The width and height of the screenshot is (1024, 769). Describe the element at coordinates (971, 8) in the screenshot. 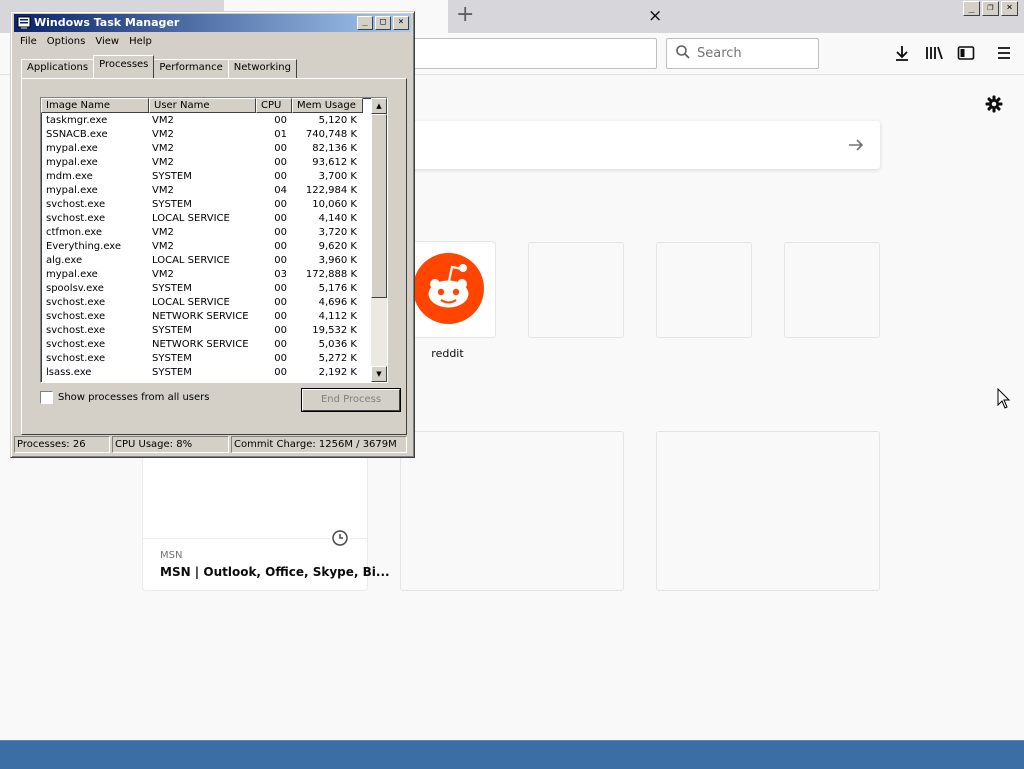

I see `minimize-button: _` at that location.